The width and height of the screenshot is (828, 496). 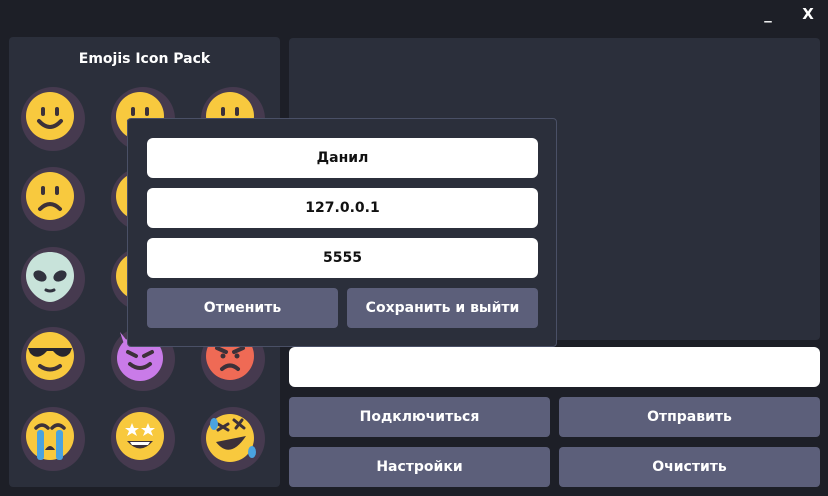 What do you see at coordinates (144, 59) in the screenshot?
I see `emoji-panel-title: Emojis Icon Pack` at bounding box center [144, 59].